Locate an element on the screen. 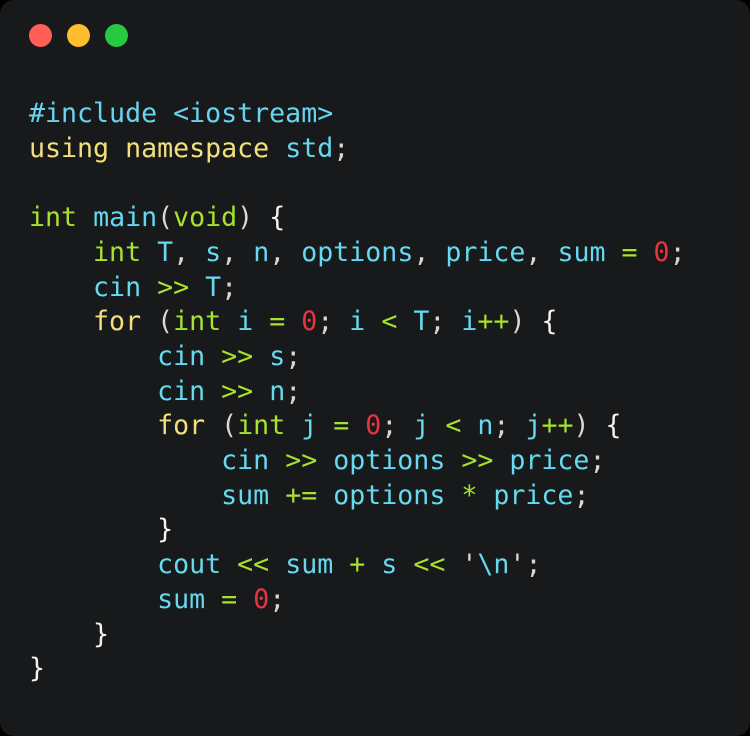 The image size is (750, 736). code-line: cin >> s; is located at coordinates (165, 356).